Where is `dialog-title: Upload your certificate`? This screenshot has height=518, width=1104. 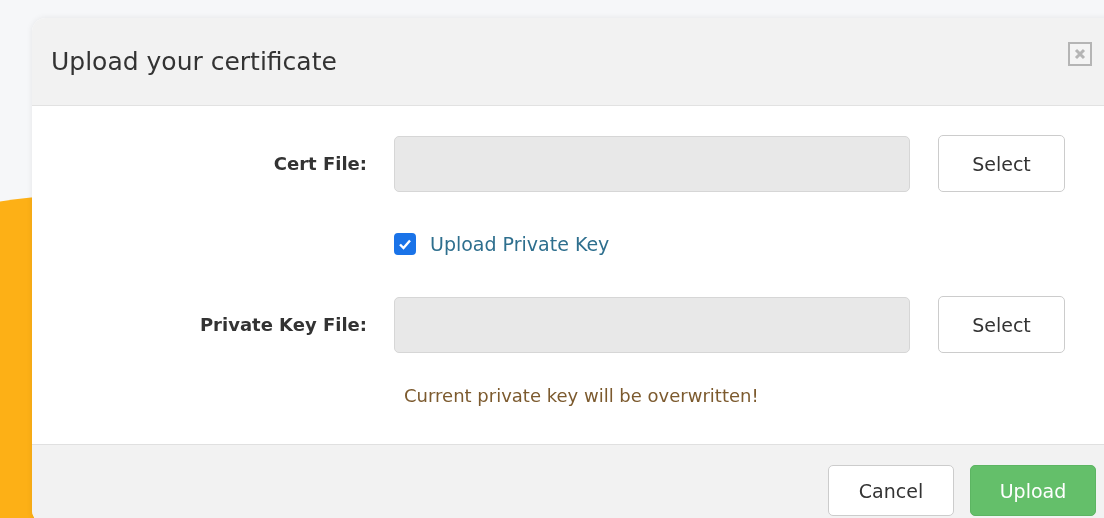
dialog-title: Upload your certificate is located at coordinates (194, 61).